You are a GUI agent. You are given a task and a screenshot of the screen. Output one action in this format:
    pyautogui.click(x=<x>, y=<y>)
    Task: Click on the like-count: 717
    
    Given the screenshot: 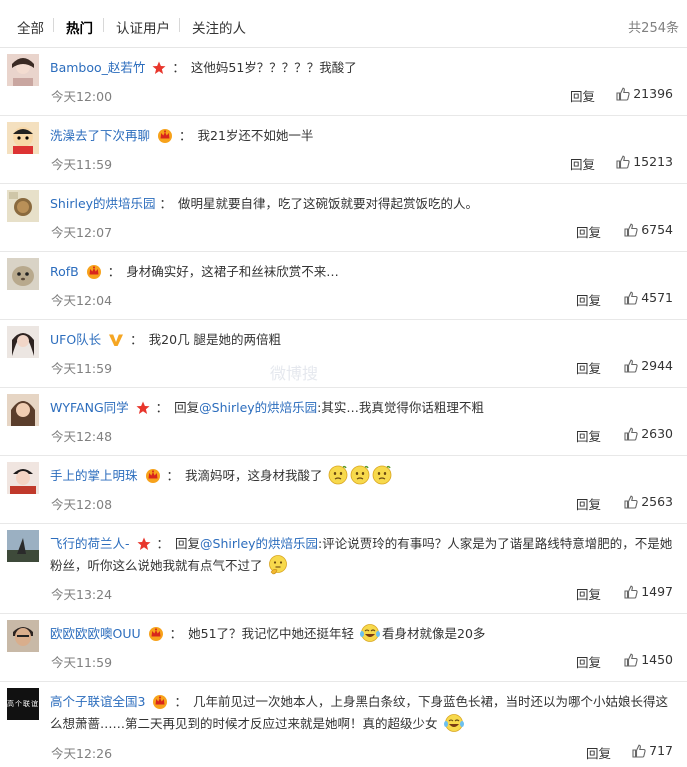 What is the action you would take?
    pyautogui.click(x=661, y=750)
    